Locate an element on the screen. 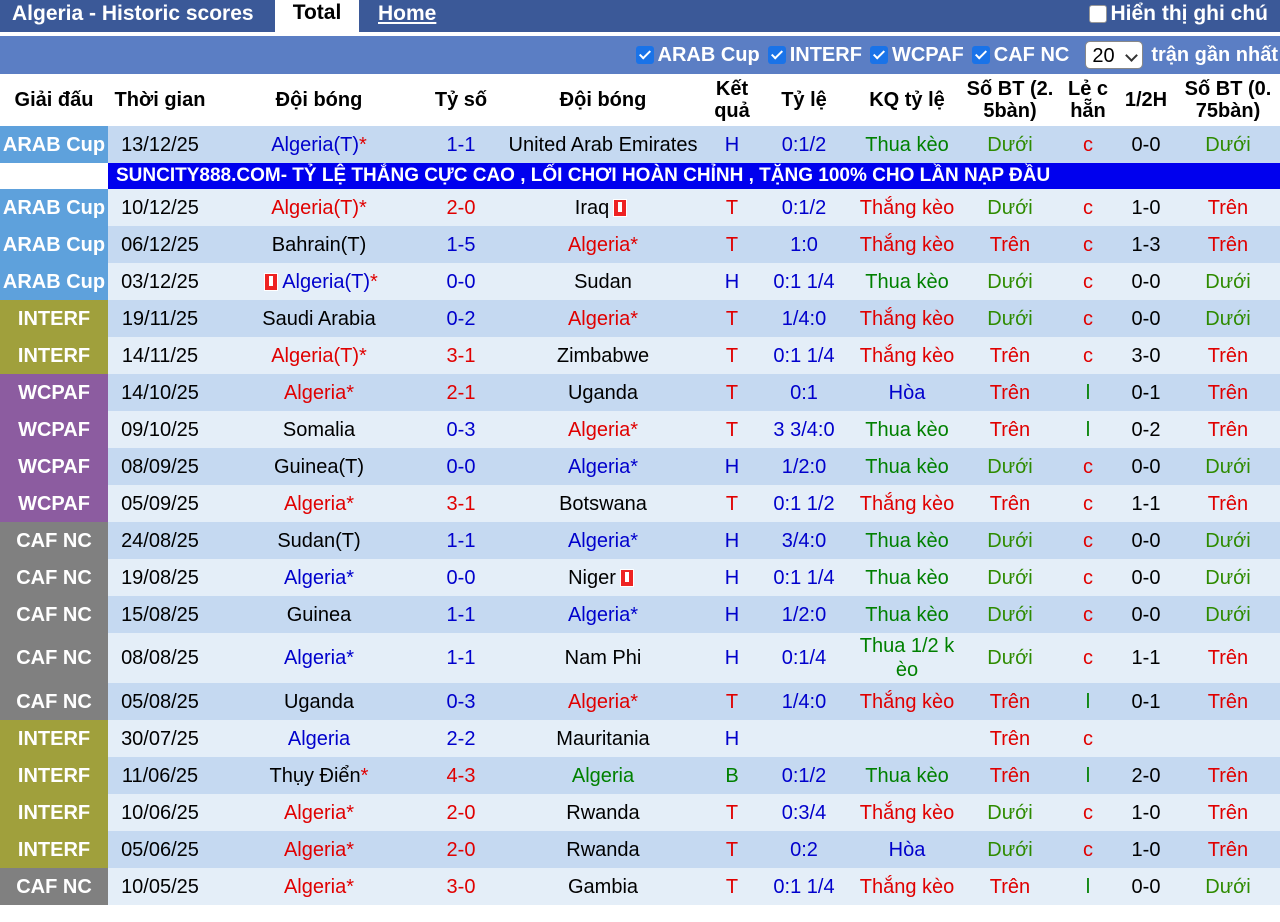 The width and height of the screenshot is (1280, 922). home-team: Uganda is located at coordinates (319, 701).